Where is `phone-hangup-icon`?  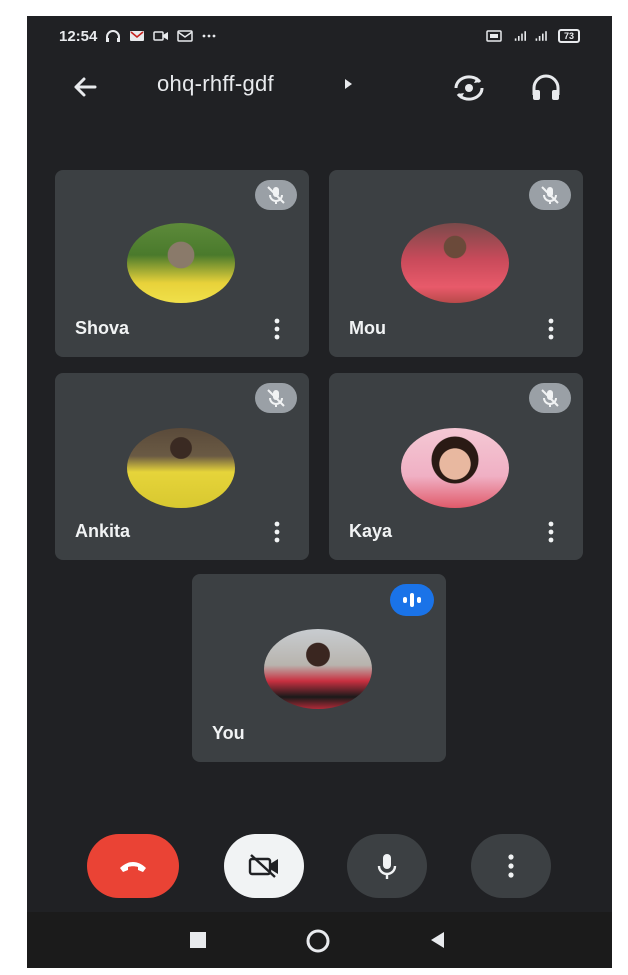 phone-hangup-icon is located at coordinates (133, 867).